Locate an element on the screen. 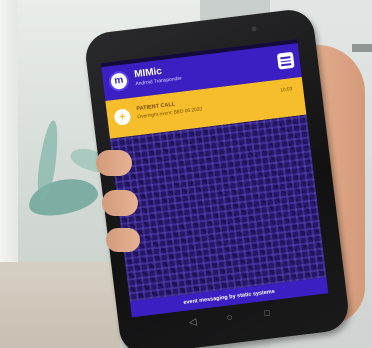  front-camera is located at coordinates (254, 29).